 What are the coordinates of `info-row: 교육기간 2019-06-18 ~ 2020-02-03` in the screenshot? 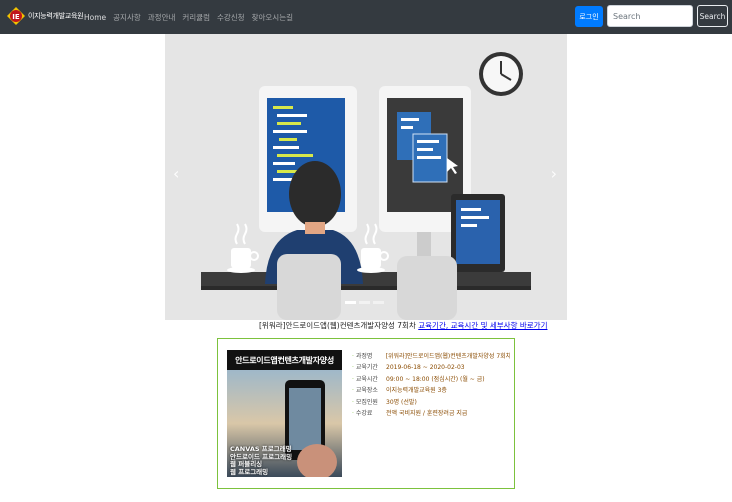 It's located at (431, 367).